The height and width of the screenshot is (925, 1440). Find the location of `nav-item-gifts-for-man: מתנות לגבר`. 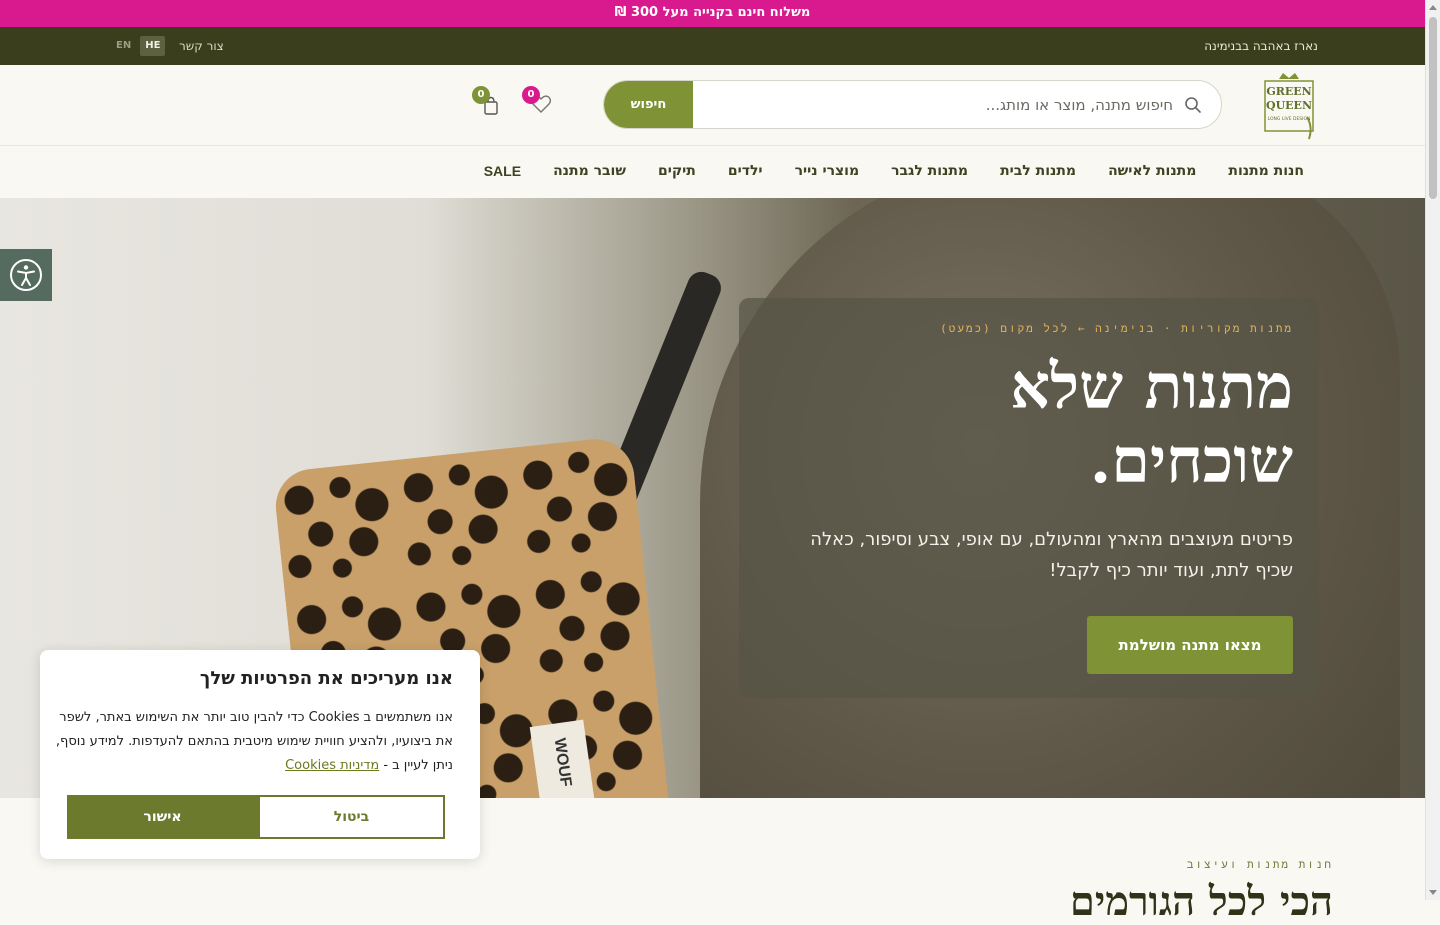

nav-item-gifts-for-man: מתנות לגבר is located at coordinates (929, 171).